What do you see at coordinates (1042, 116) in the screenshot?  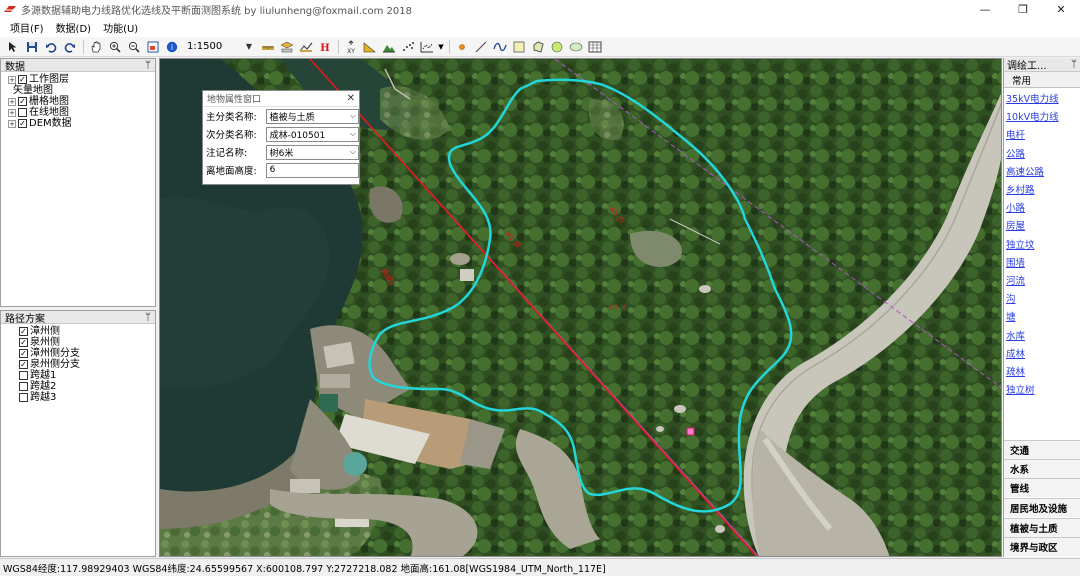 I see `link-10kv-power-line: 10kV电力线` at bounding box center [1042, 116].